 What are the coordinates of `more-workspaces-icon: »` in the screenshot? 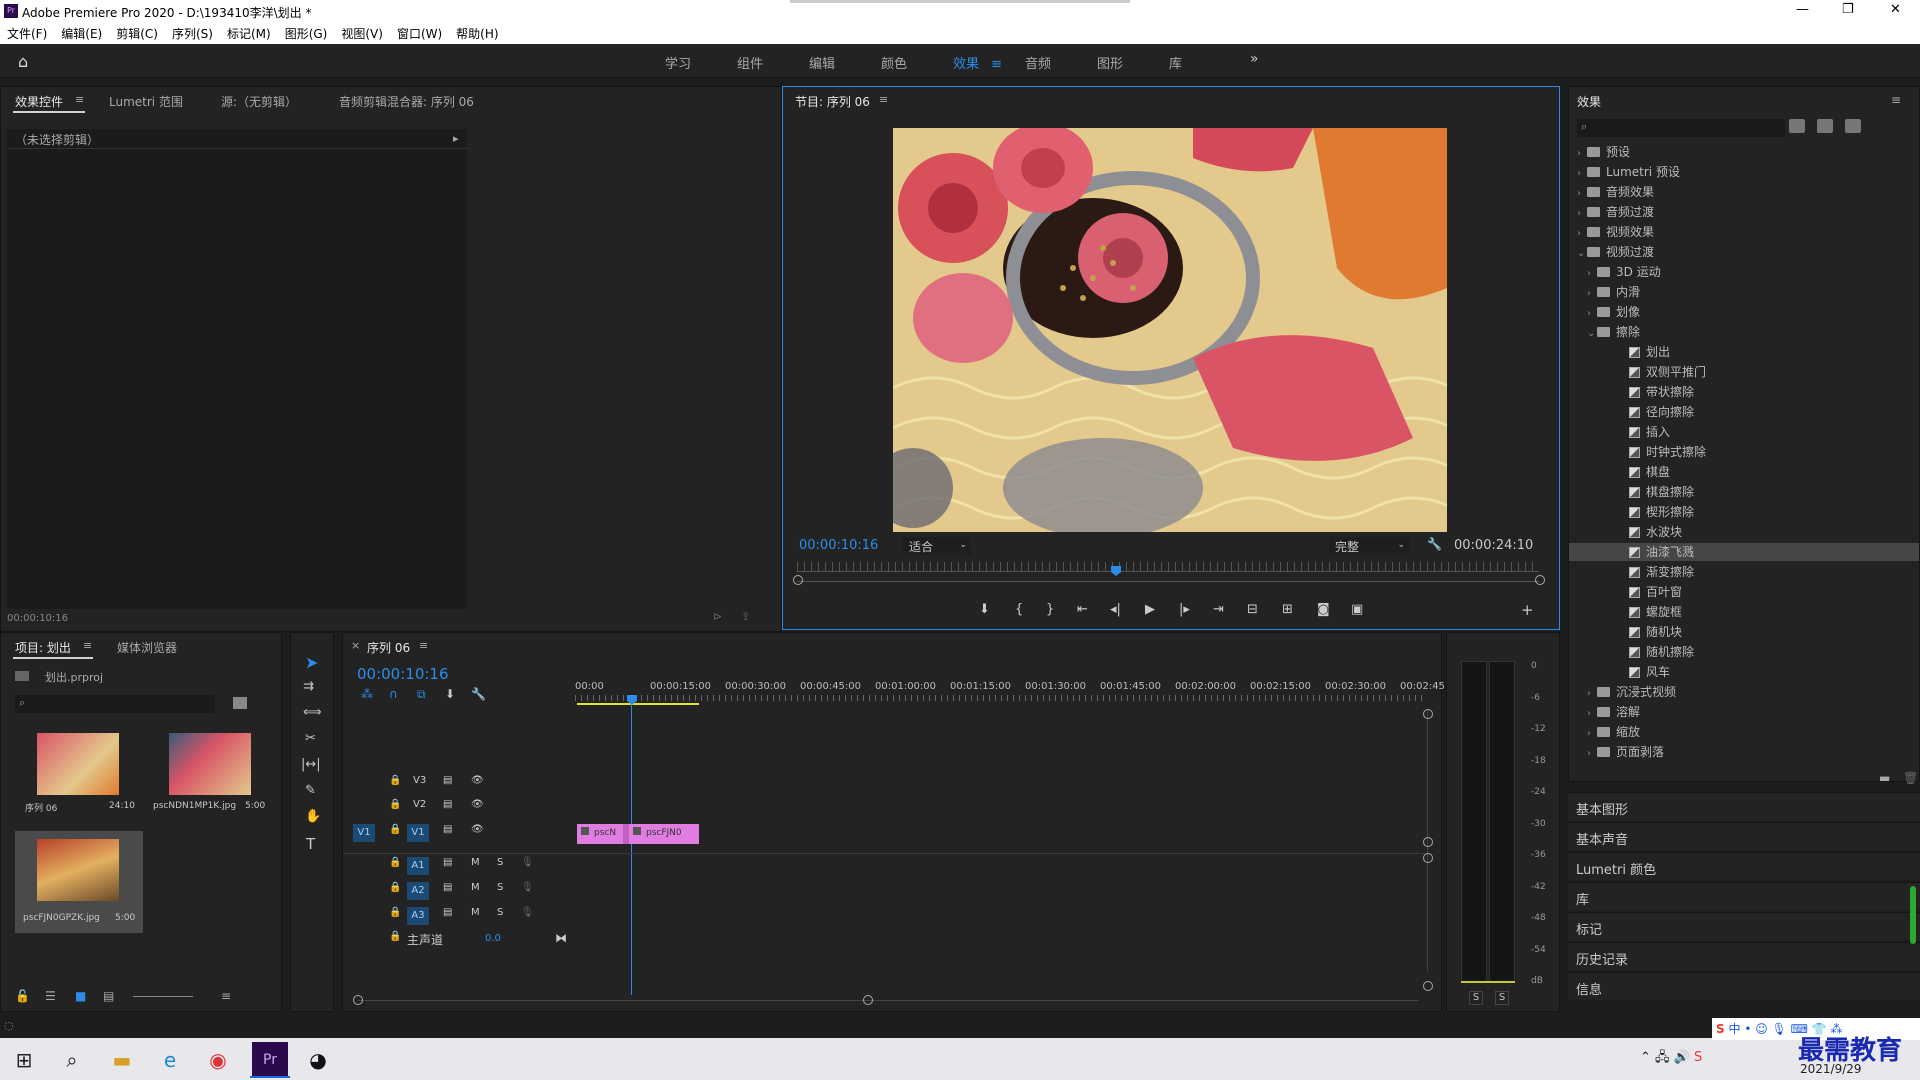 It's located at (1254, 59).